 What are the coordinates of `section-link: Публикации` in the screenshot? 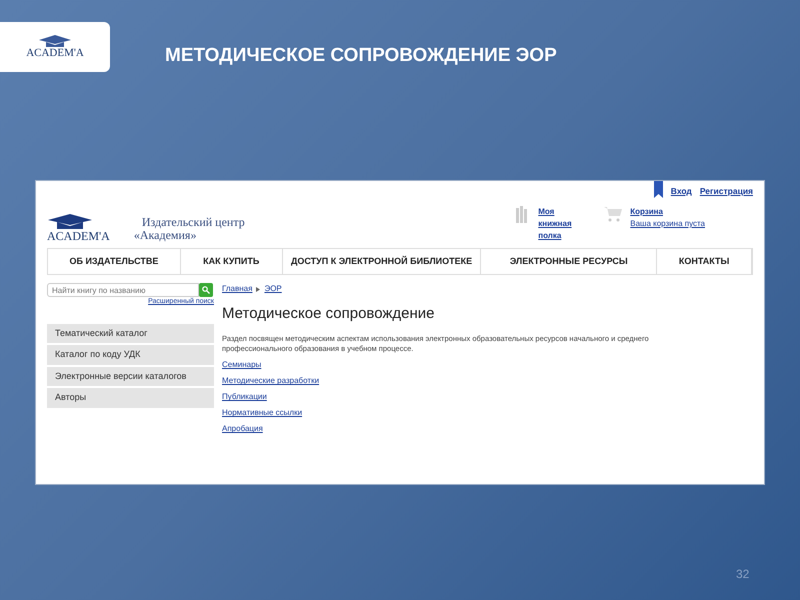 It's located at (244, 397).